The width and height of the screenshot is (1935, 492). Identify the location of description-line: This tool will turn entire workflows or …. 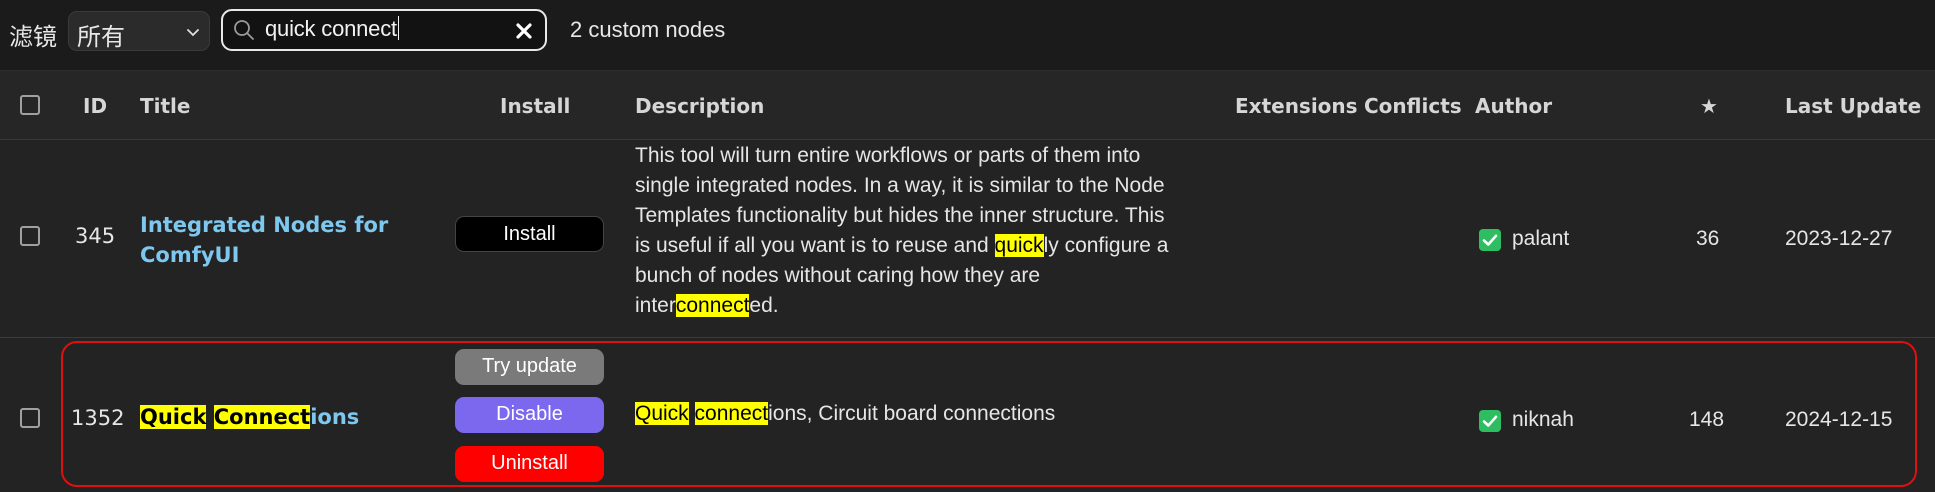
(888, 155).